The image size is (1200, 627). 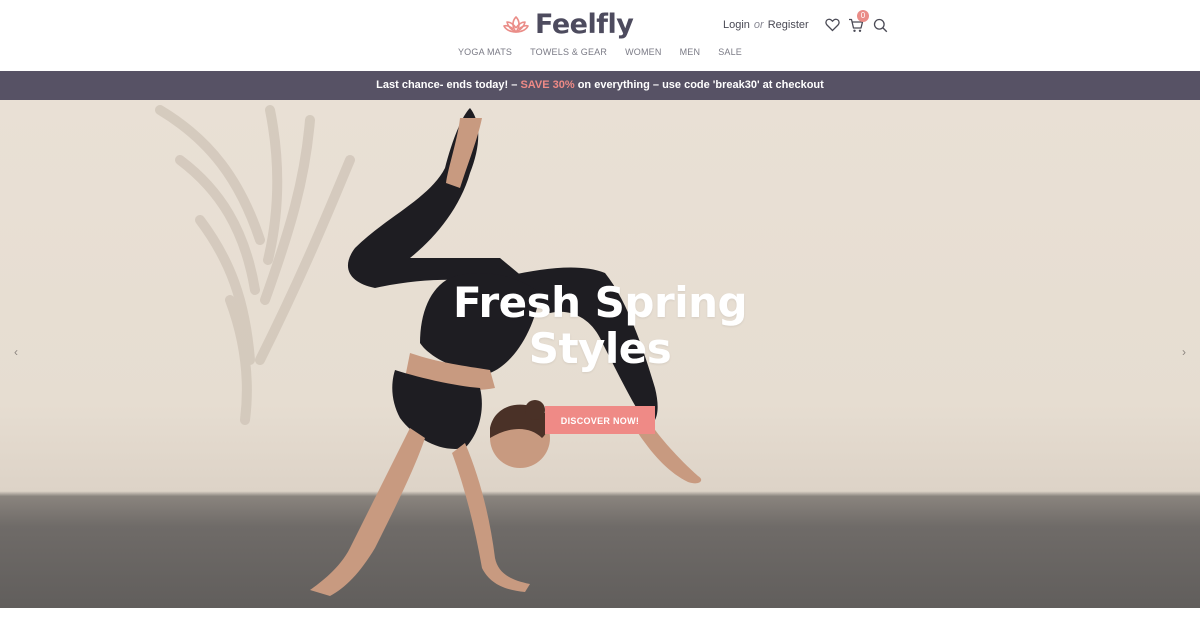 What do you see at coordinates (766, 25) in the screenshot?
I see `account-links: Login or Register` at bounding box center [766, 25].